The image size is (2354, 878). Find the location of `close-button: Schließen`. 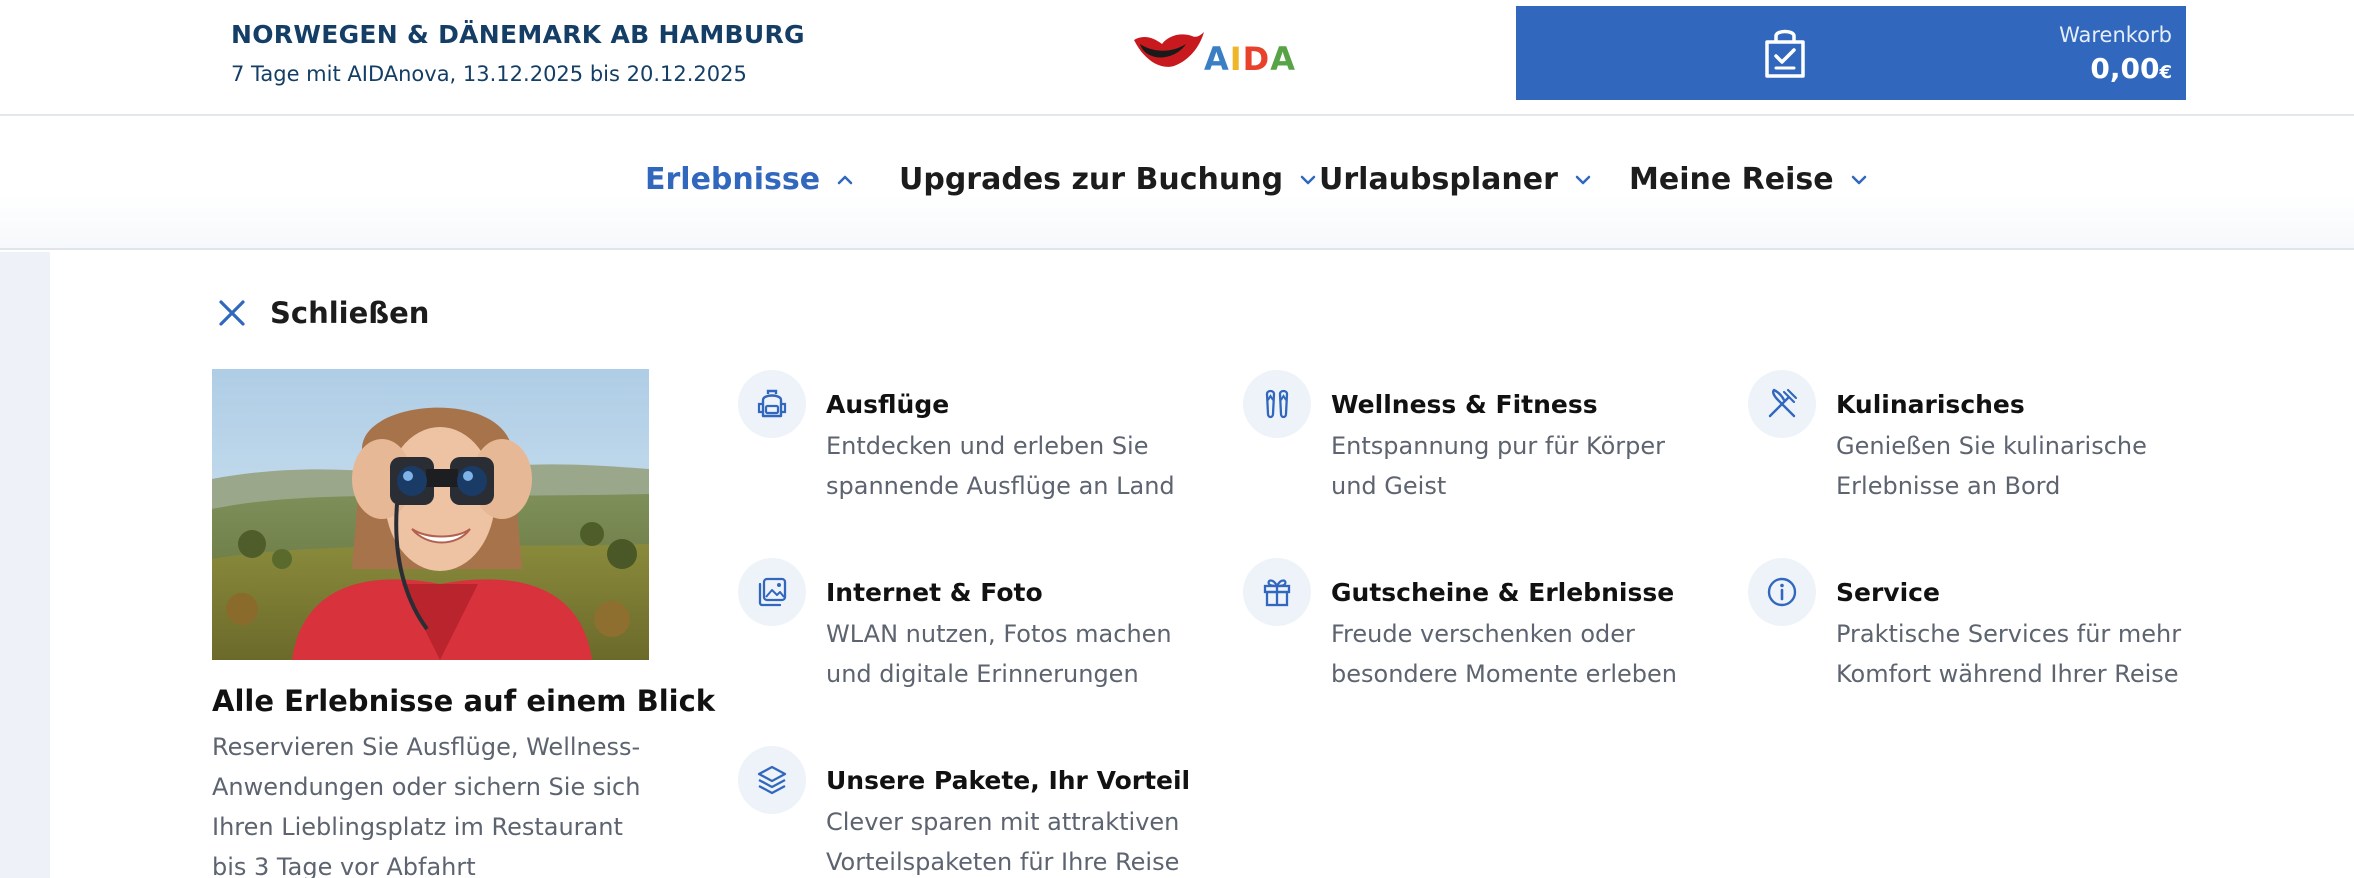

close-button: Schließen is located at coordinates (322, 313).